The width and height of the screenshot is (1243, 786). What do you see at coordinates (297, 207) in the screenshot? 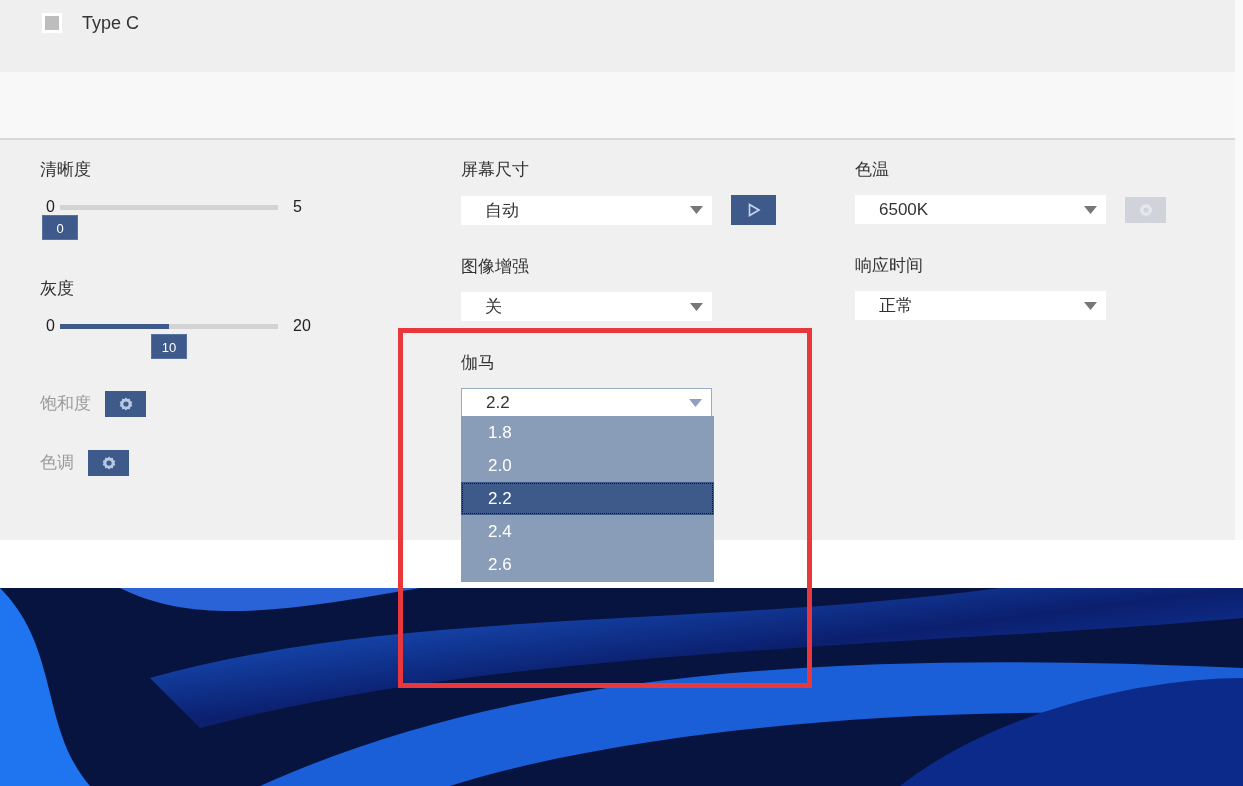
I see `slider-max-label: 5` at bounding box center [297, 207].